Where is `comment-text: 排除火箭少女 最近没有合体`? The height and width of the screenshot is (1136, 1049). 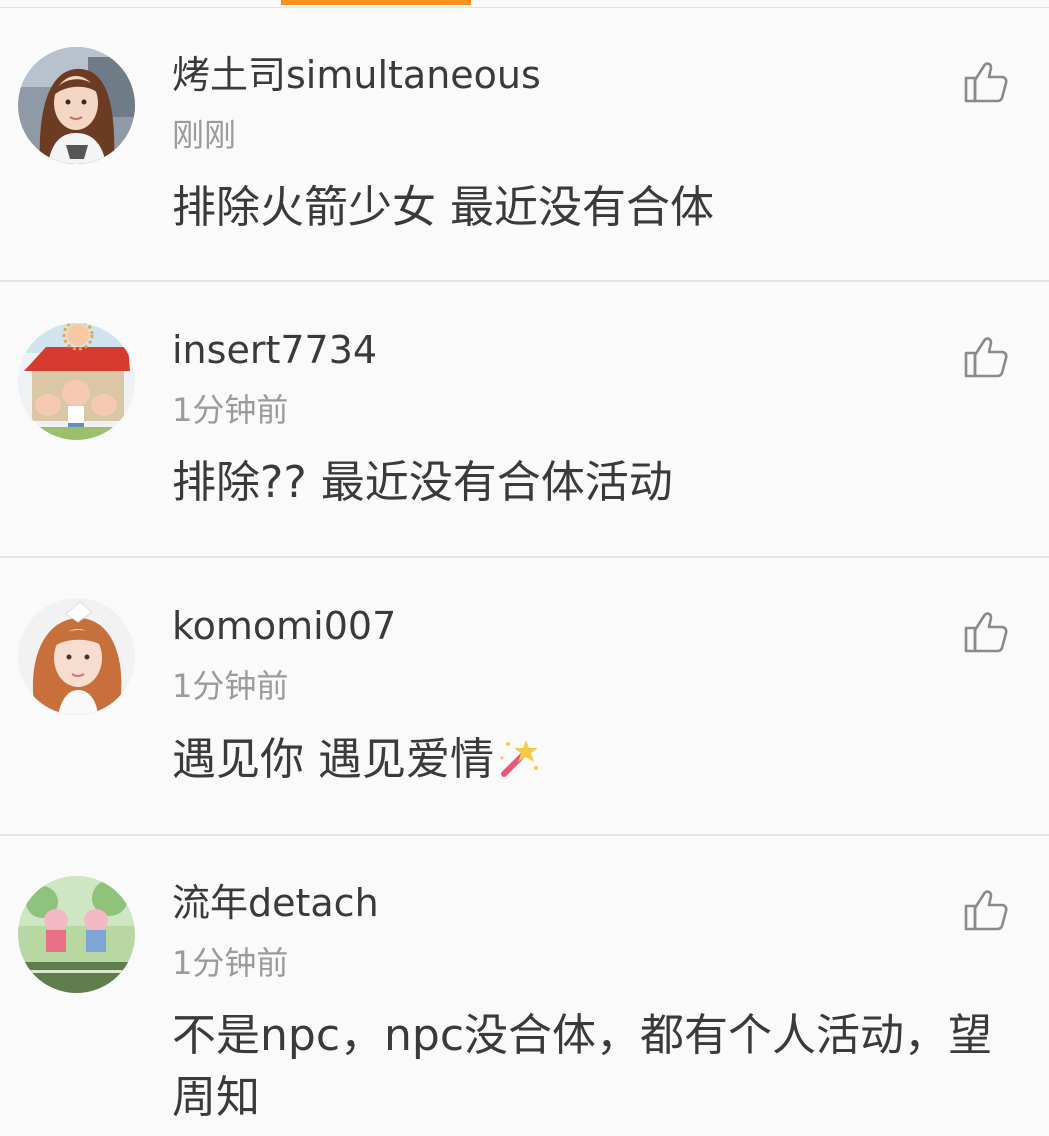 comment-text: 排除火箭少女 最近没有合体 is located at coordinates (443, 207).